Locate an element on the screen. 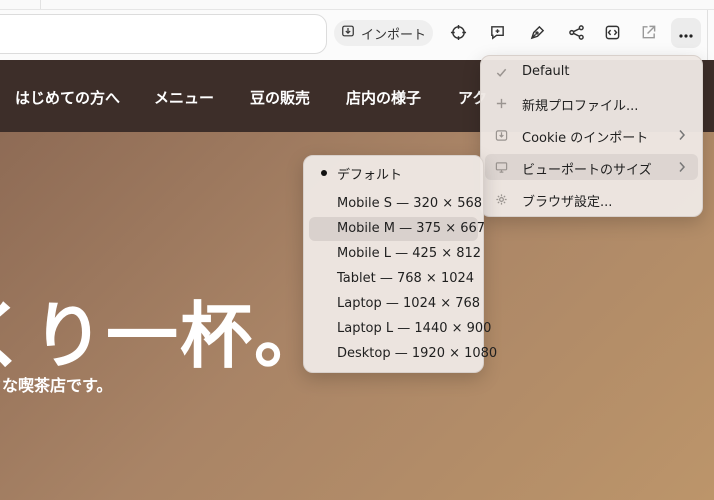 The height and width of the screenshot is (500, 714). address-bar is located at coordinates (163, 34).